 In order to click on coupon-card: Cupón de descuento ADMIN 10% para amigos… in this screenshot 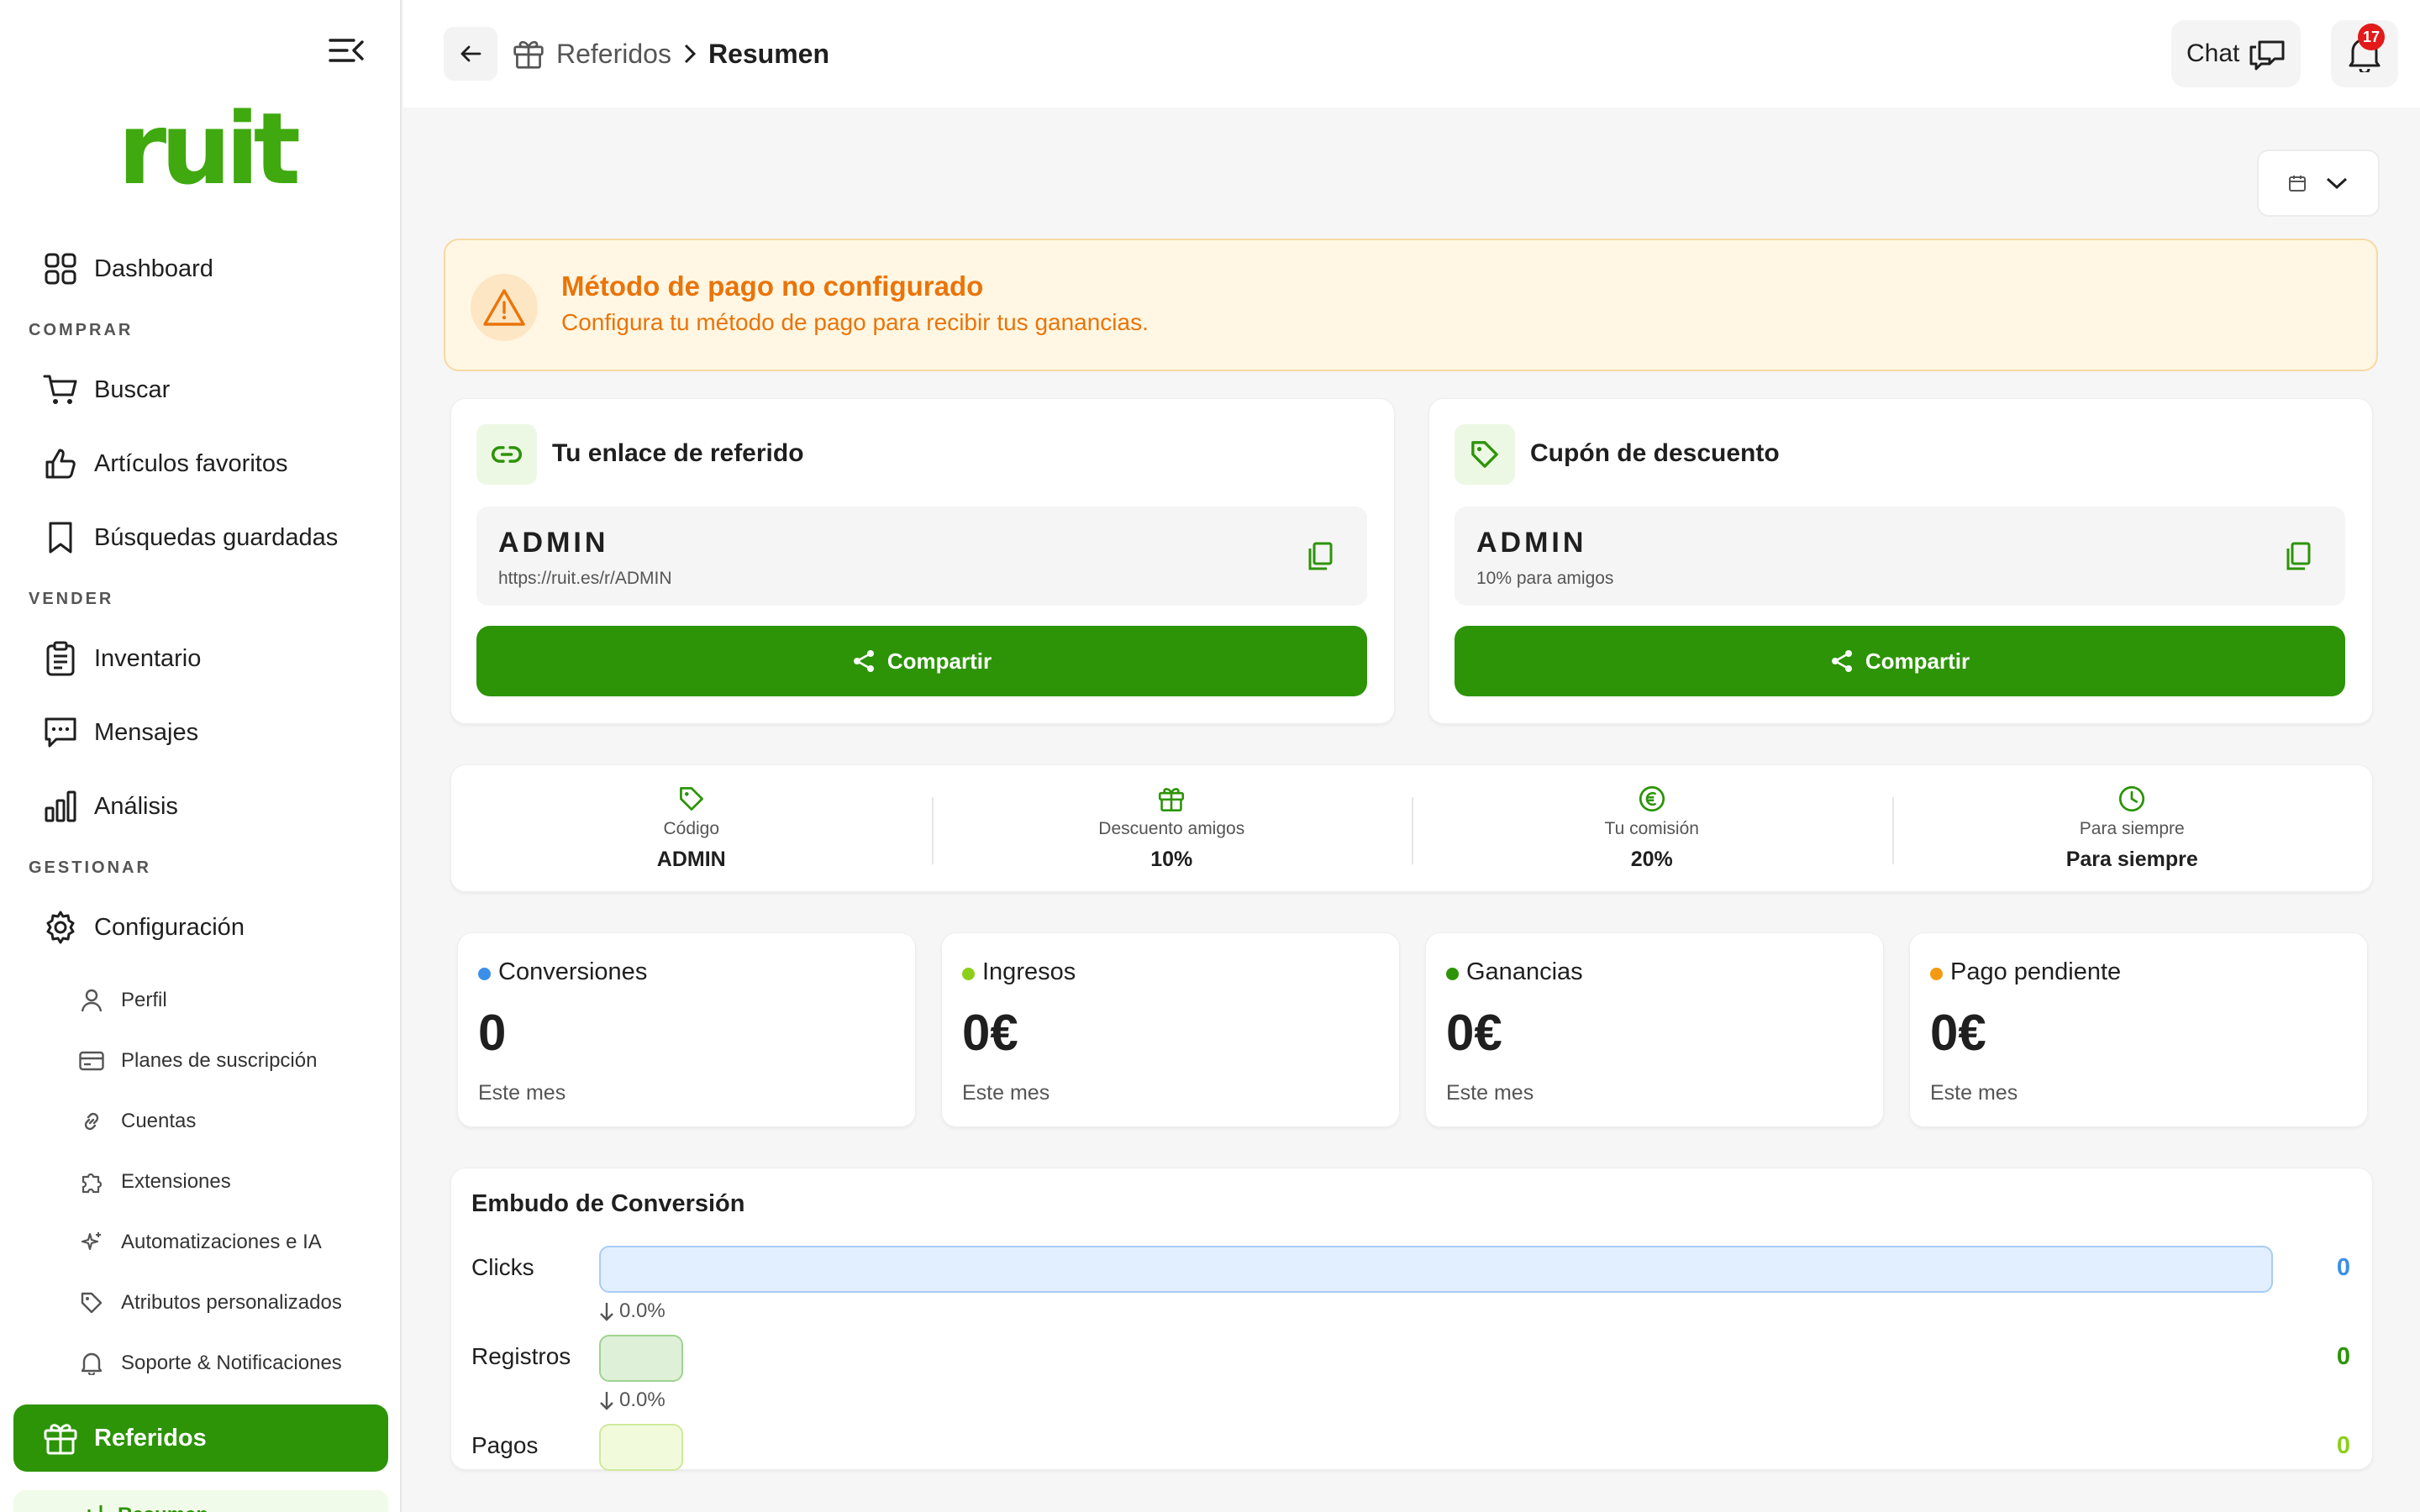, I will do `click(1901, 561)`.